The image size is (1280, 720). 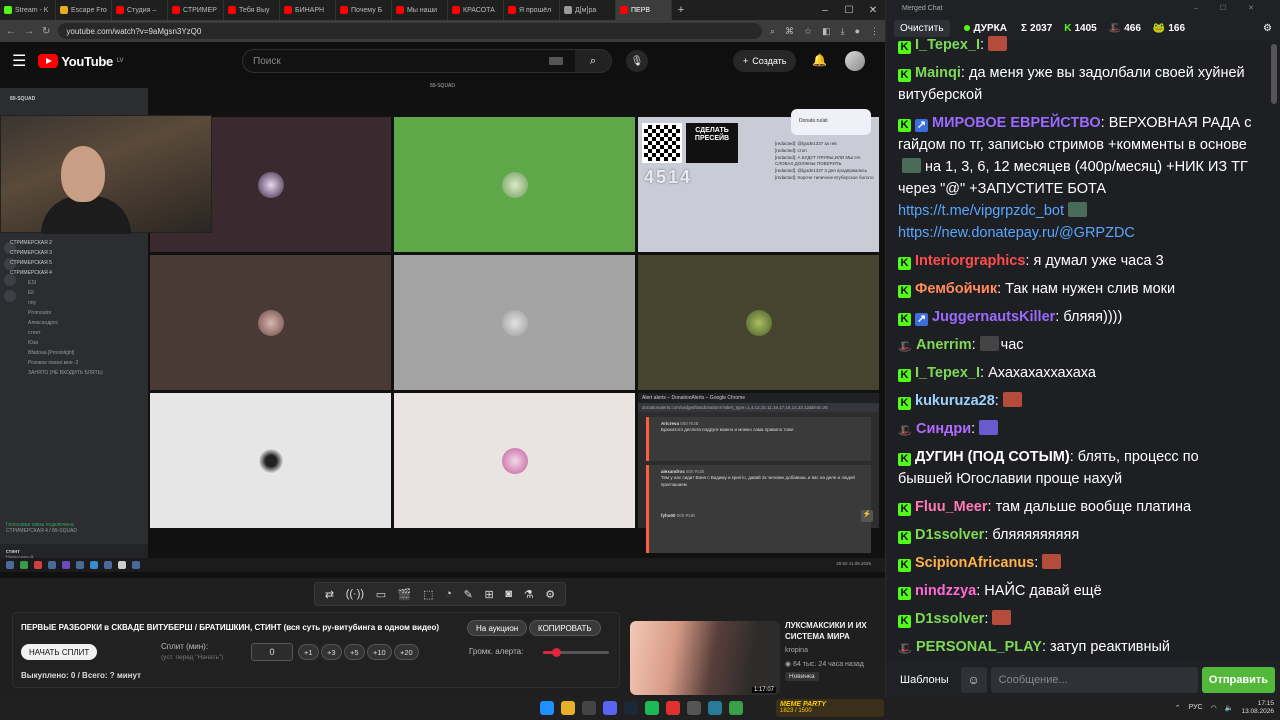 What do you see at coordinates (855, 61) in the screenshot?
I see `avatar` at bounding box center [855, 61].